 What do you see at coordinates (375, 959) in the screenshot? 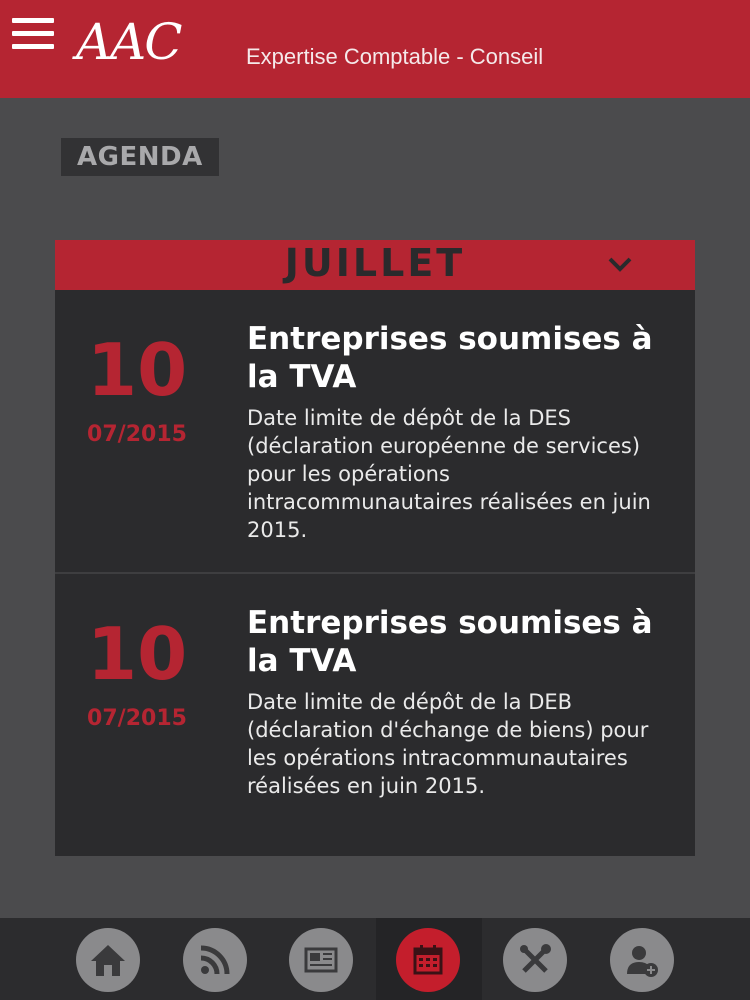
I see `bottom-nav` at bounding box center [375, 959].